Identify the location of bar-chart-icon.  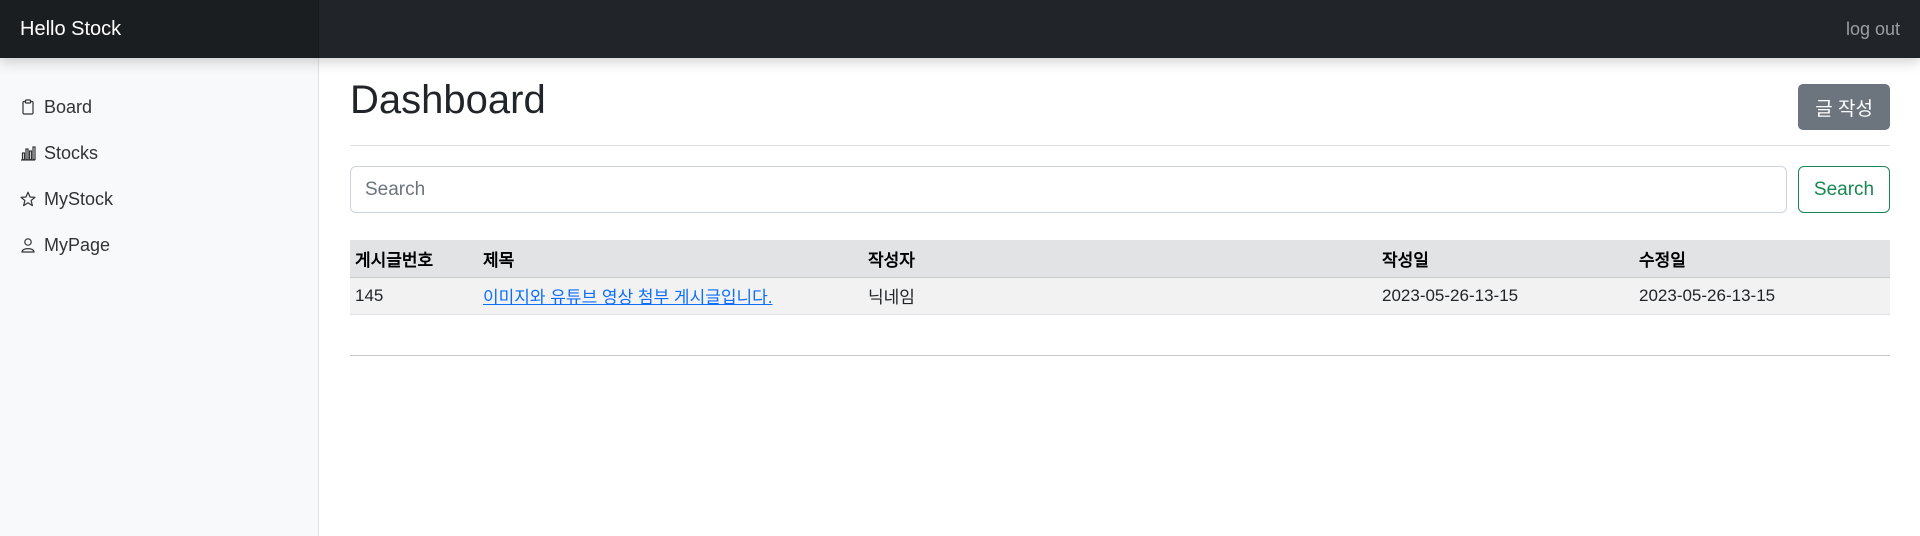
(28, 153).